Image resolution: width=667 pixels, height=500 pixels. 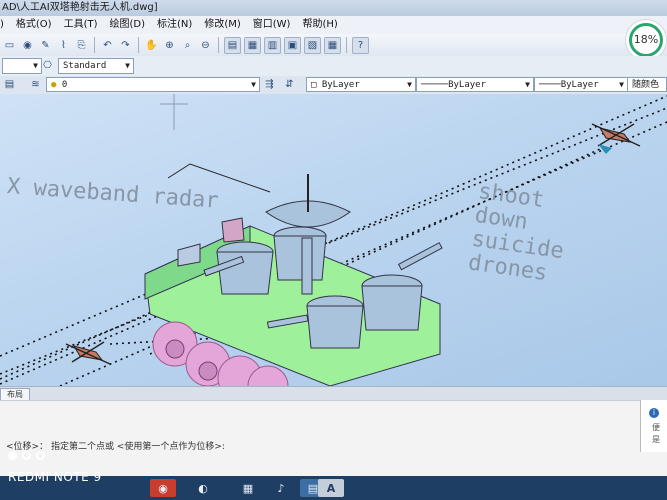 I want to click on pencil-icon: ✎, so click(x=45, y=45).